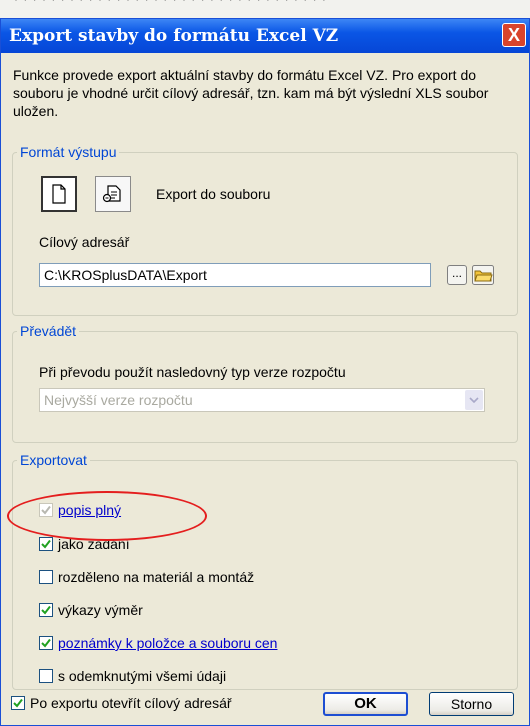  I want to click on option-odemknute-udaje-label: s odemknutými všemi údaji, so click(142, 676).